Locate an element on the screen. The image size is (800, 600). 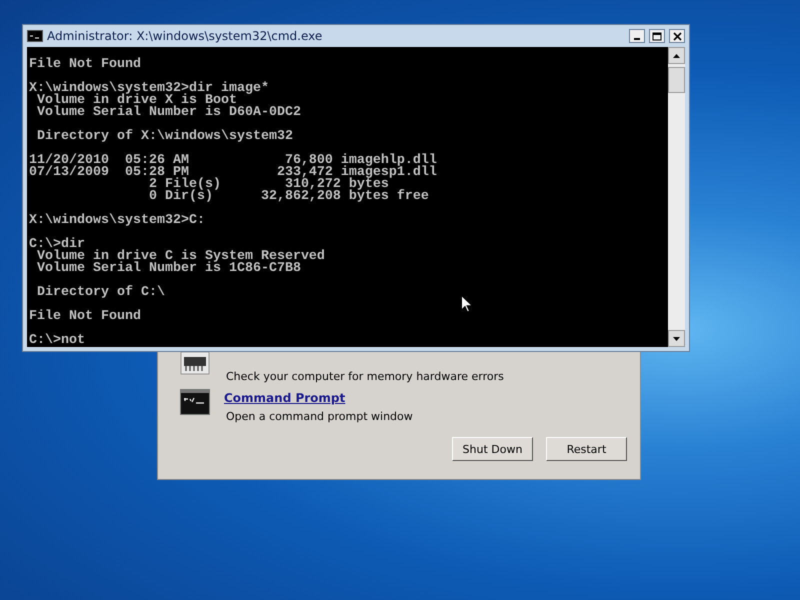
up-arrow-icon is located at coordinates (676, 56).